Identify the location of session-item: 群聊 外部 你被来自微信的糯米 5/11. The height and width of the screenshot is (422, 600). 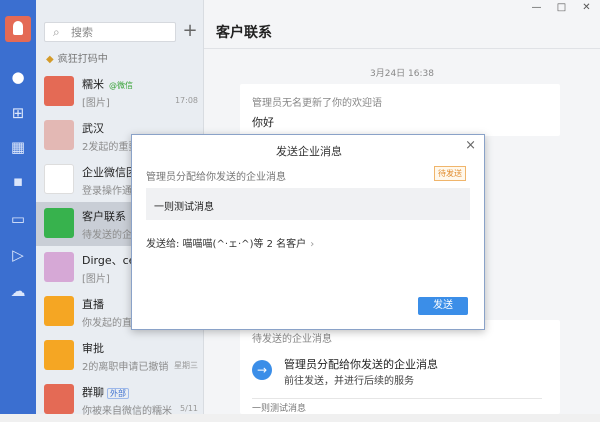
(120, 400).